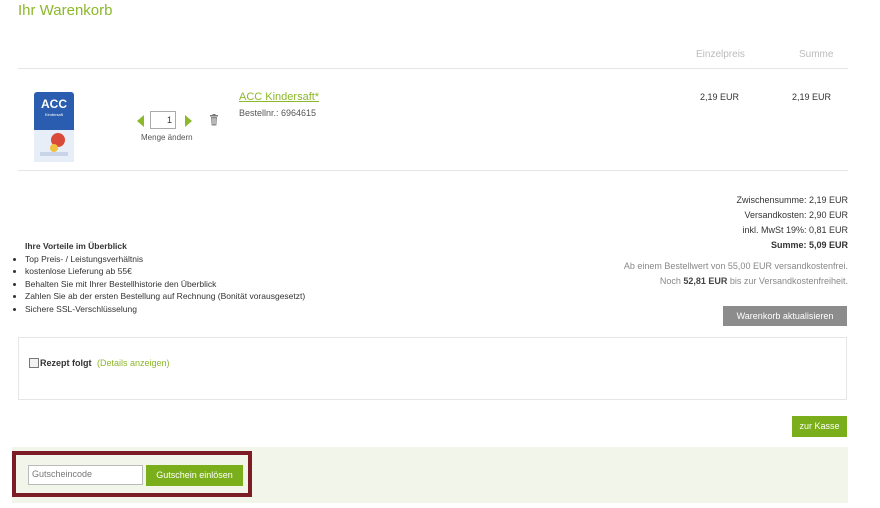 This screenshot has height=508, width=880. Describe the element at coordinates (785, 316) in the screenshot. I see `update-cart-button: Warenkorb aktualisieren` at that location.